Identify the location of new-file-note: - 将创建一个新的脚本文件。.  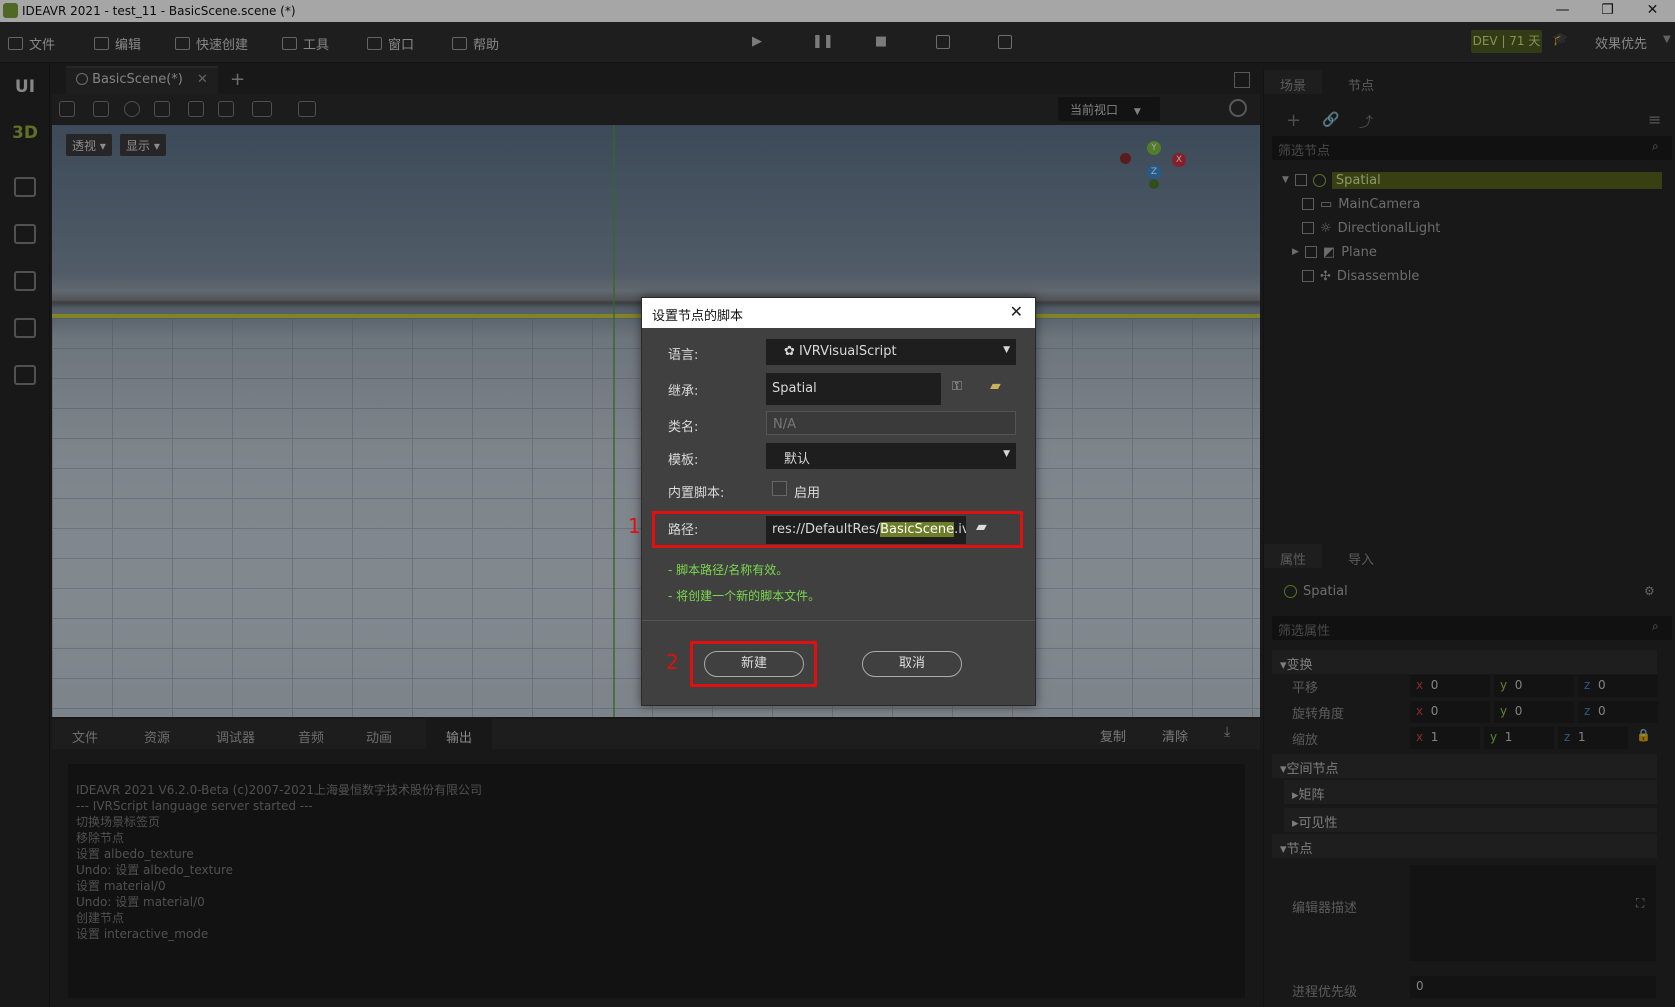
(744, 596).